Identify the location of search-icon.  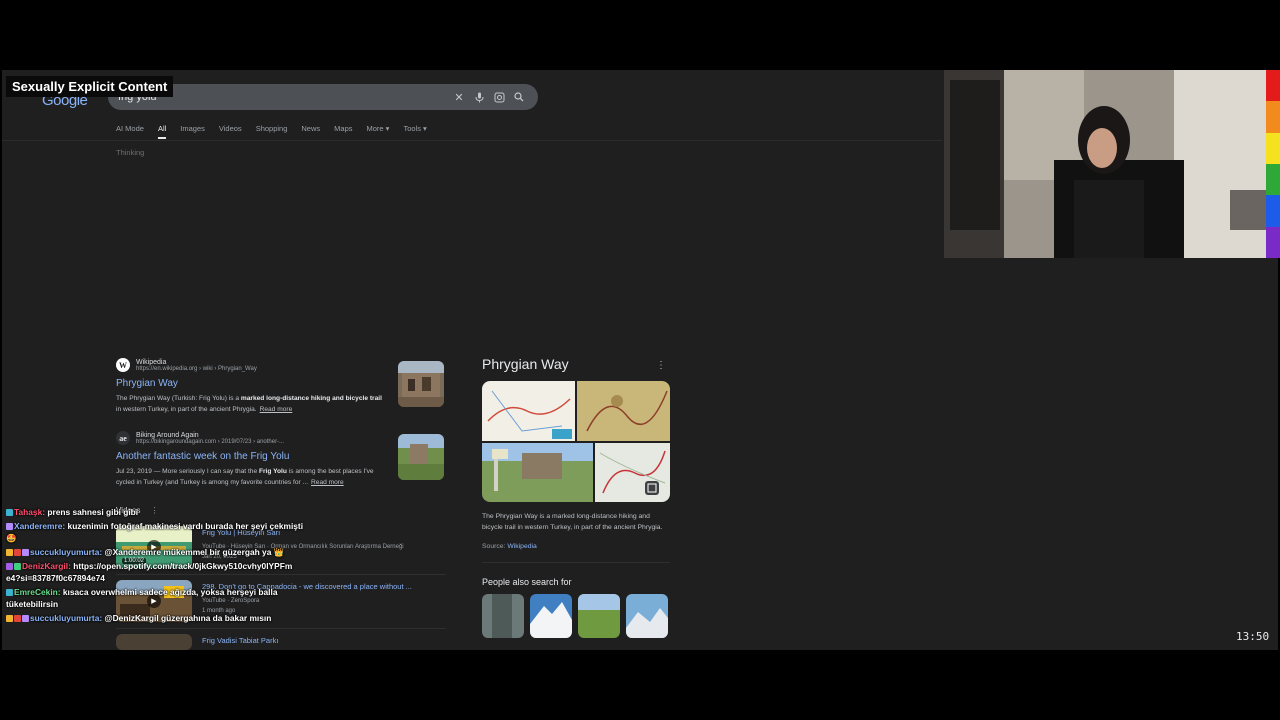
(519, 97).